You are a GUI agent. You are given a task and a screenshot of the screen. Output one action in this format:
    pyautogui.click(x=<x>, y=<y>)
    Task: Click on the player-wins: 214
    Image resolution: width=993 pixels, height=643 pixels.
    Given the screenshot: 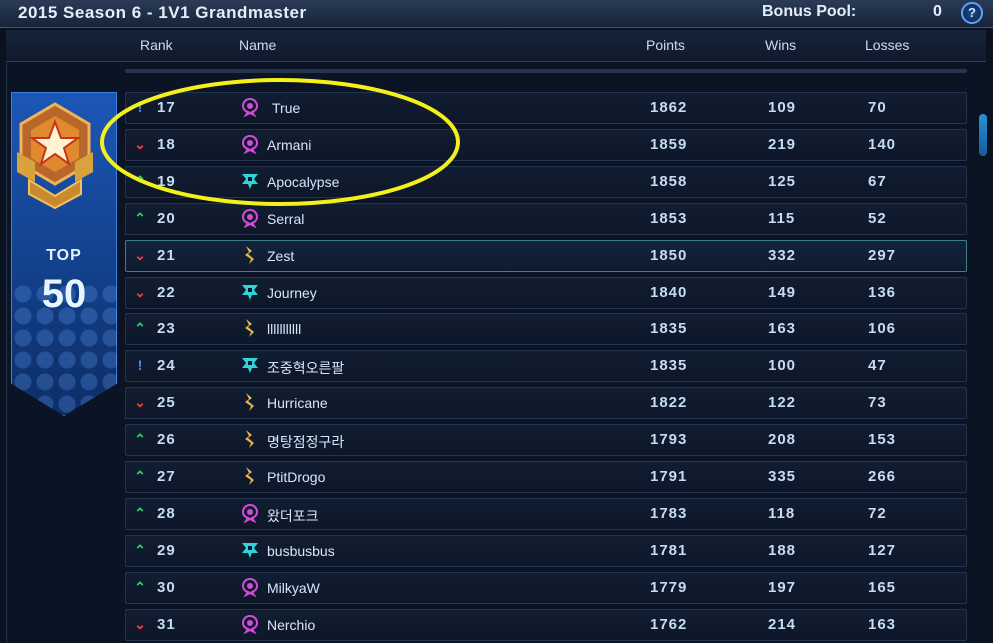 What is the action you would take?
    pyautogui.click(x=782, y=624)
    